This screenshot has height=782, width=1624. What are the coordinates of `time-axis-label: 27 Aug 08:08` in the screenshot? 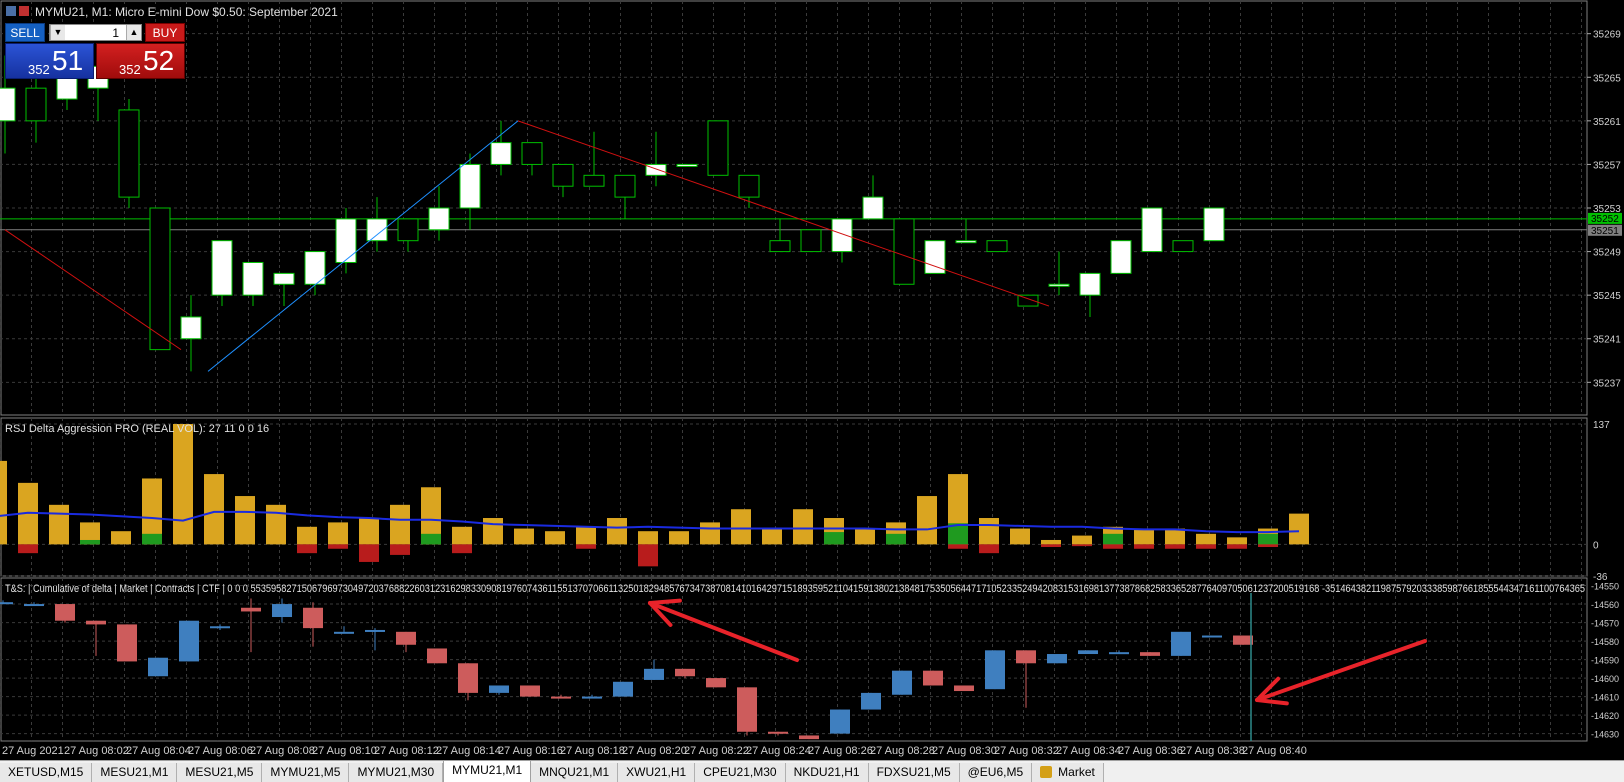 It's located at (282, 751).